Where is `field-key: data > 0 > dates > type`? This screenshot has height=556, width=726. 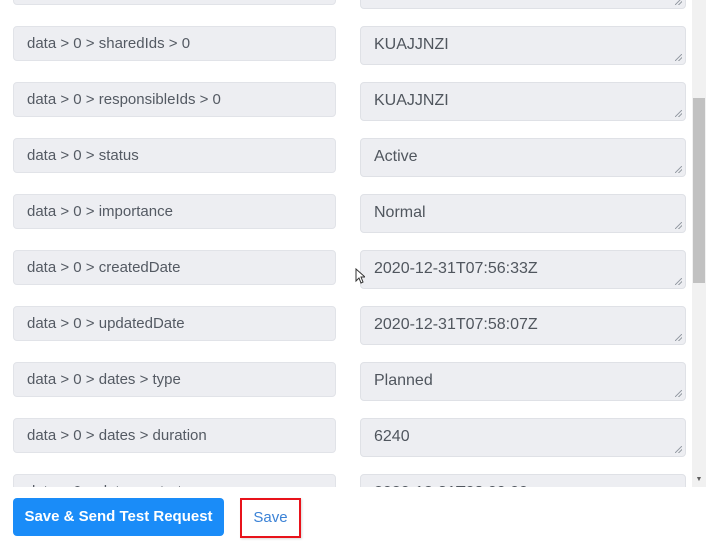 field-key: data > 0 > dates > type is located at coordinates (174, 379).